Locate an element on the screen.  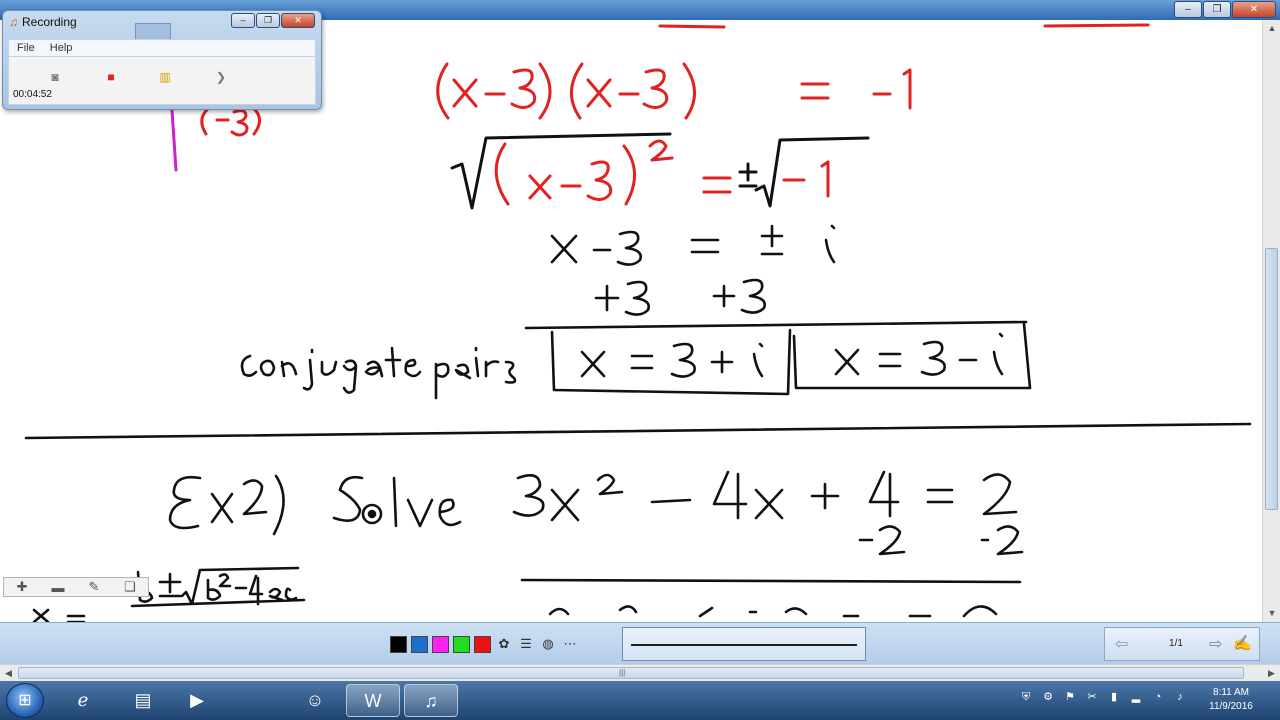
solve-o-dot is located at coordinates (372, 514).